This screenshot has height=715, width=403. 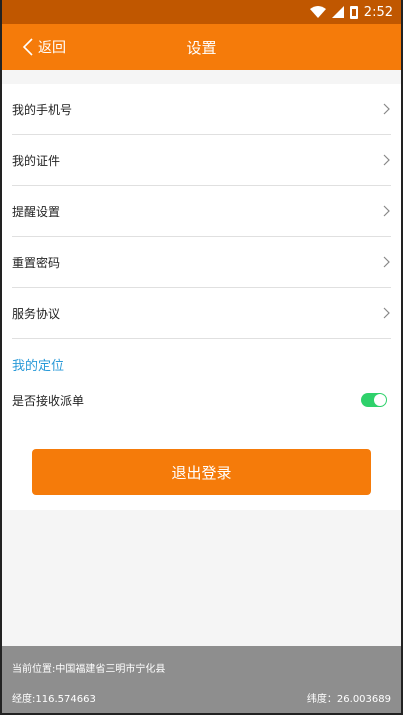 I want to click on accept-orders-row: 是否接收派单, so click(x=201, y=400).